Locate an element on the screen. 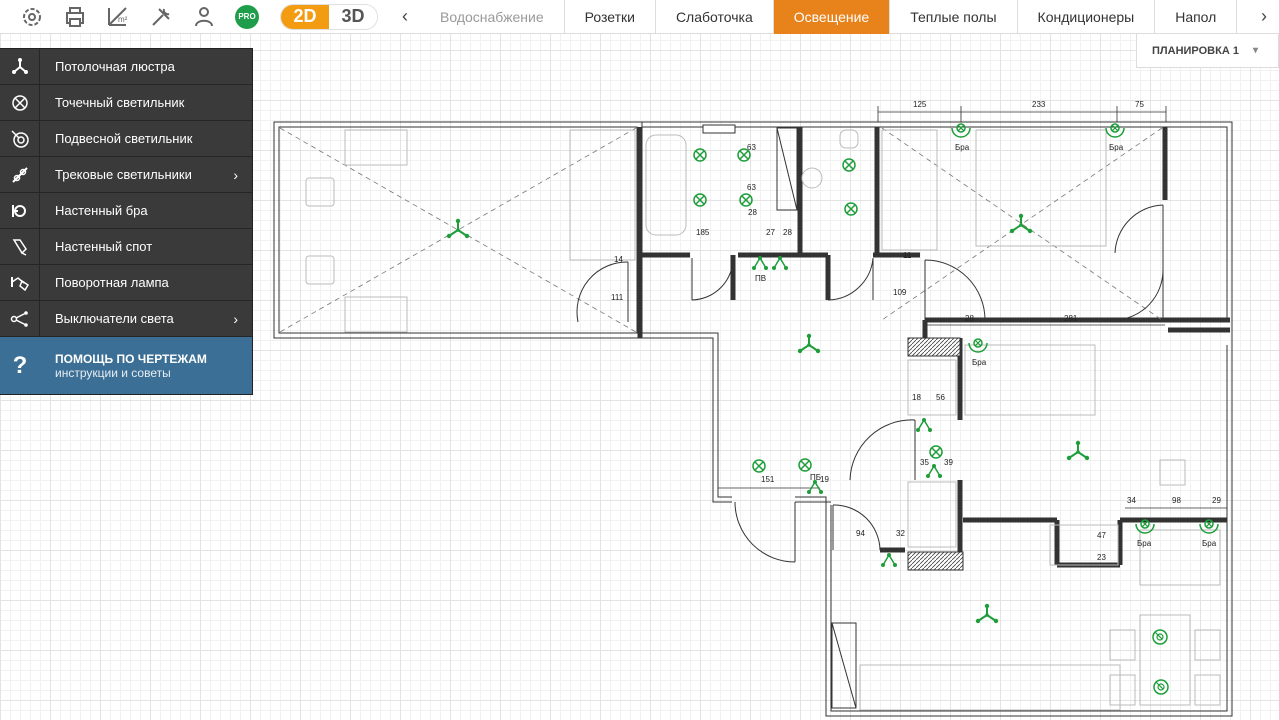 This screenshot has height=720, width=1279. menu-item-label: Настенный спот is located at coordinates (104, 246).